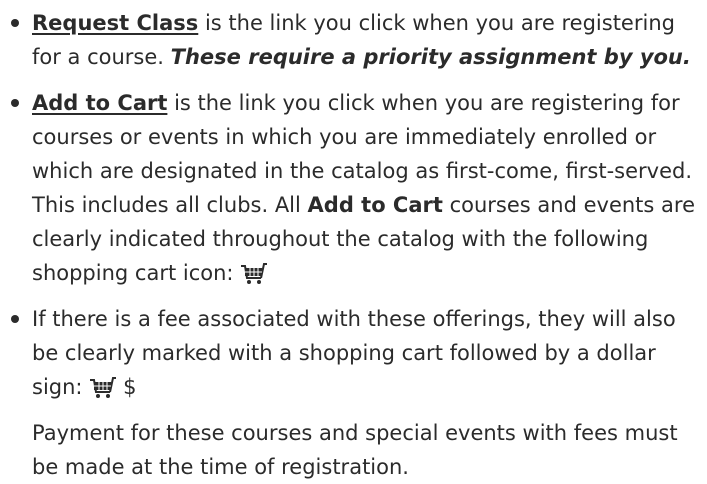 The image size is (707, 484). Describe the element at coordinates (115, 23) in the screenshot. I see `request-class-link: Request Class` at that location.